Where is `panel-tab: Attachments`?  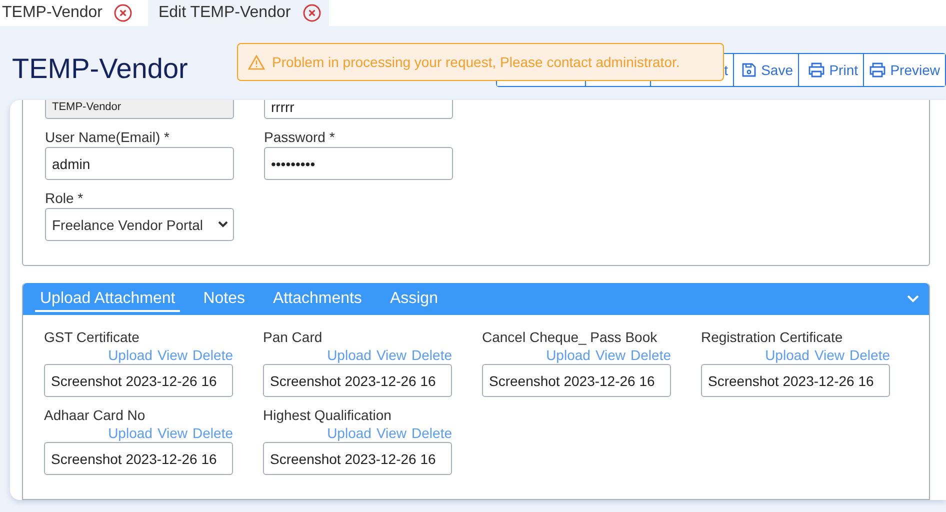 panel-tab: Attachments is located at coordinates (317, 299).